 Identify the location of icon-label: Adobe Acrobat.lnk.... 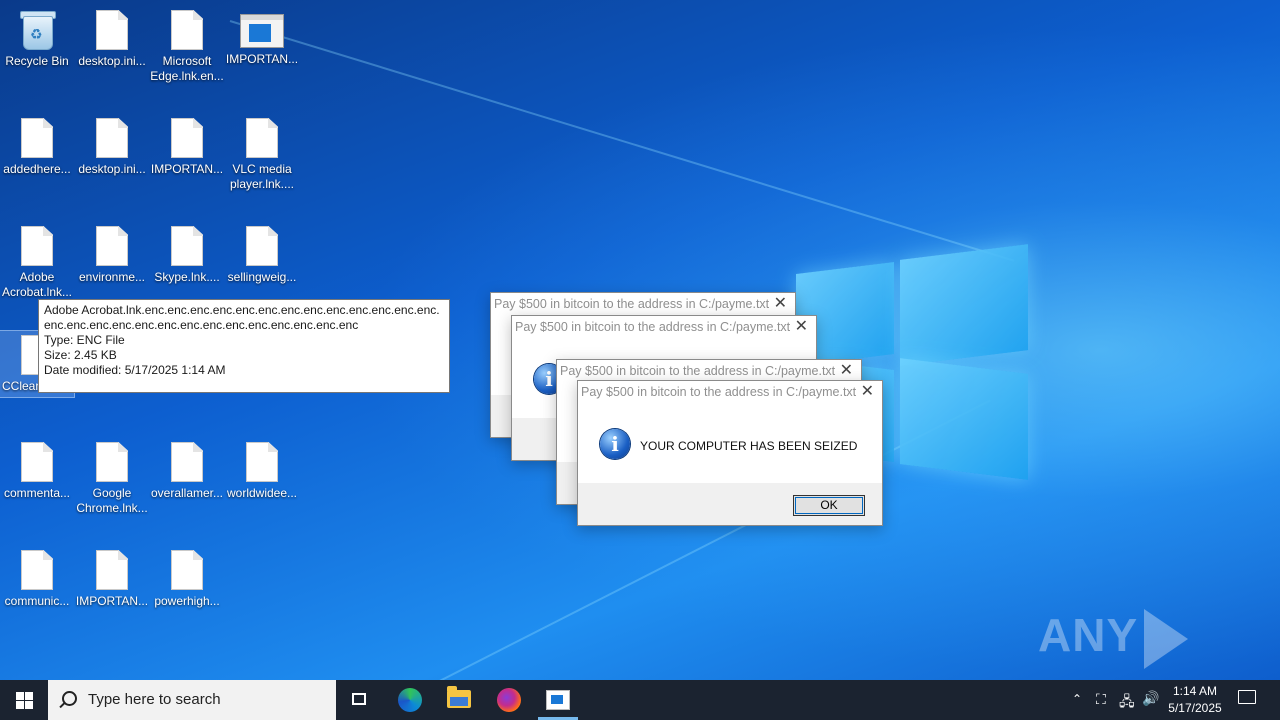
(37, 284).